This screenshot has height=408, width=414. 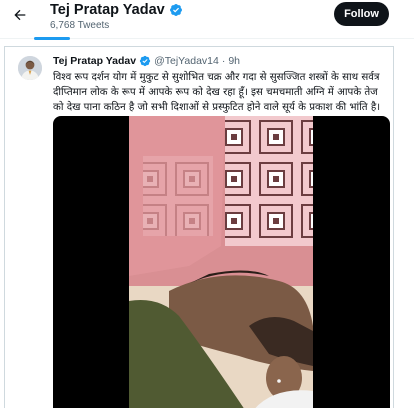 I want to click on header-name: Tej Pratap Yadav, so click(x=107, y=10).